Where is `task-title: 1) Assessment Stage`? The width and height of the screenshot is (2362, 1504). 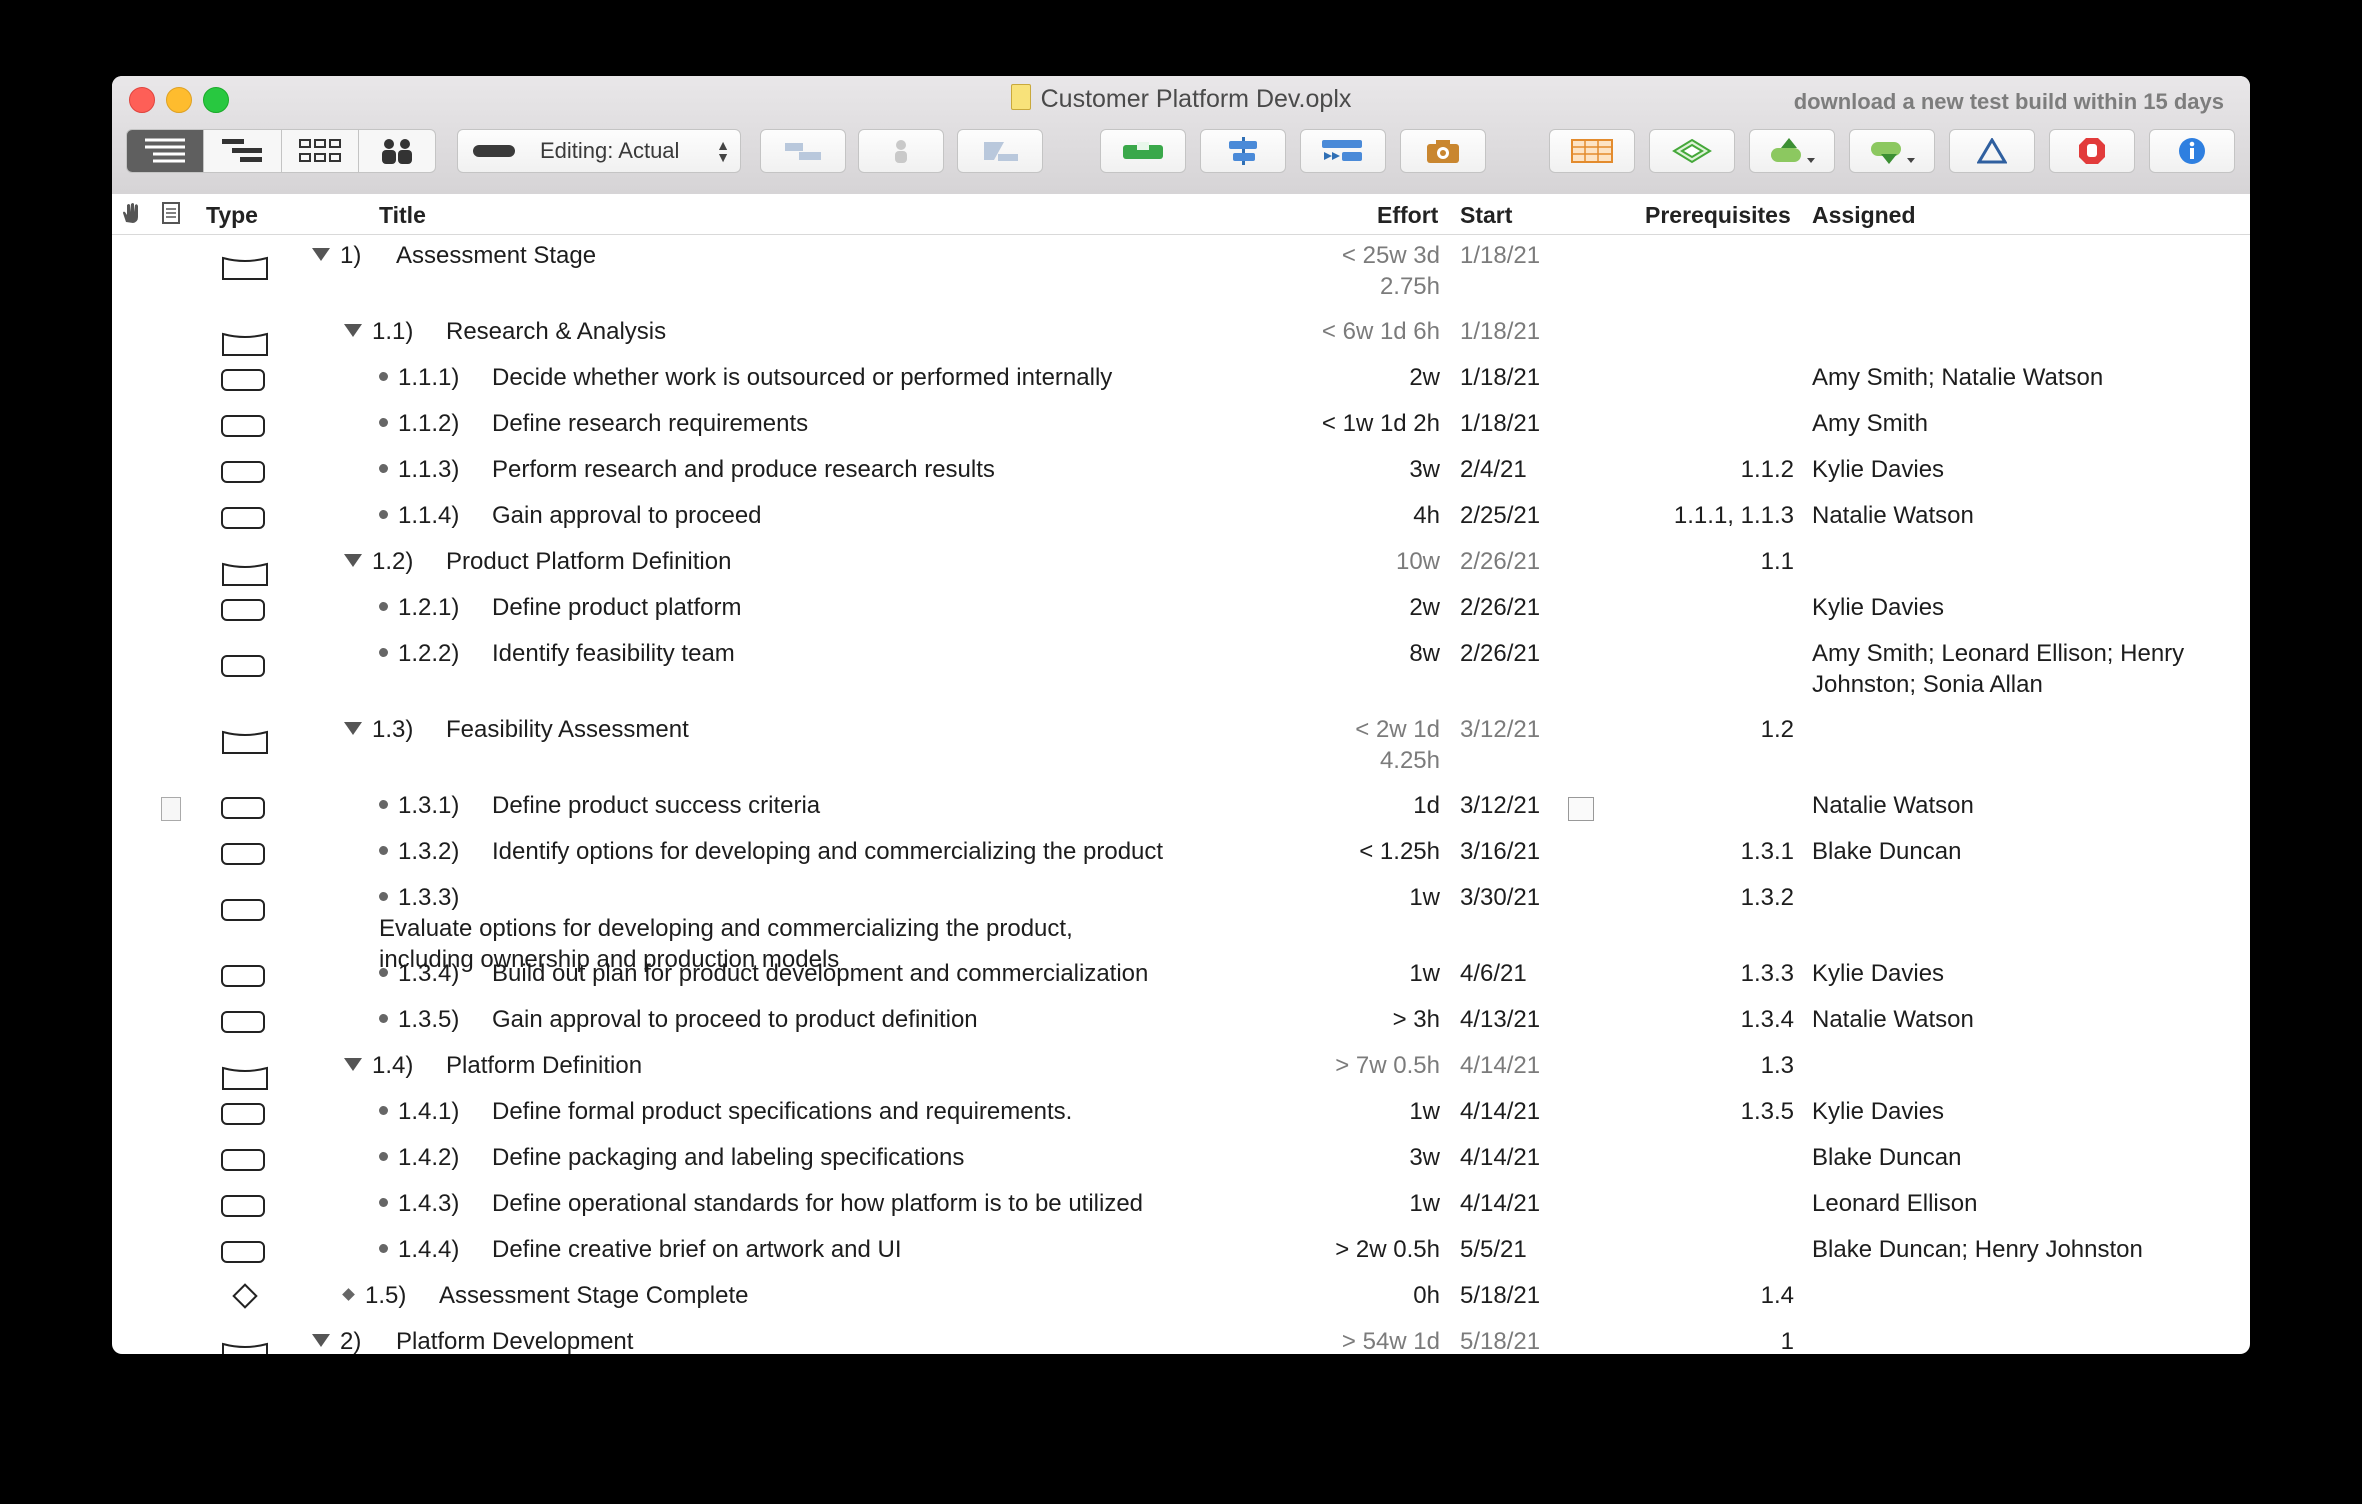
task-title: 1) Assessment Stage is located at coordinates (742, 255).